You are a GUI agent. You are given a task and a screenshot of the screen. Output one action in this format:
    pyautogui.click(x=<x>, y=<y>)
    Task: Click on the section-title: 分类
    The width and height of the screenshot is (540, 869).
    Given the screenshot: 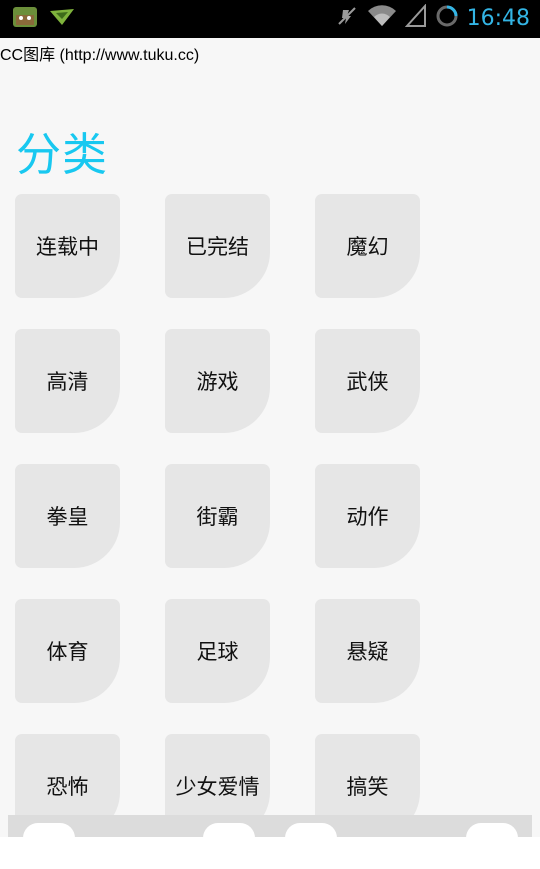 What is the action you would take?
    pyautogui.click(x=62, y=154)
    